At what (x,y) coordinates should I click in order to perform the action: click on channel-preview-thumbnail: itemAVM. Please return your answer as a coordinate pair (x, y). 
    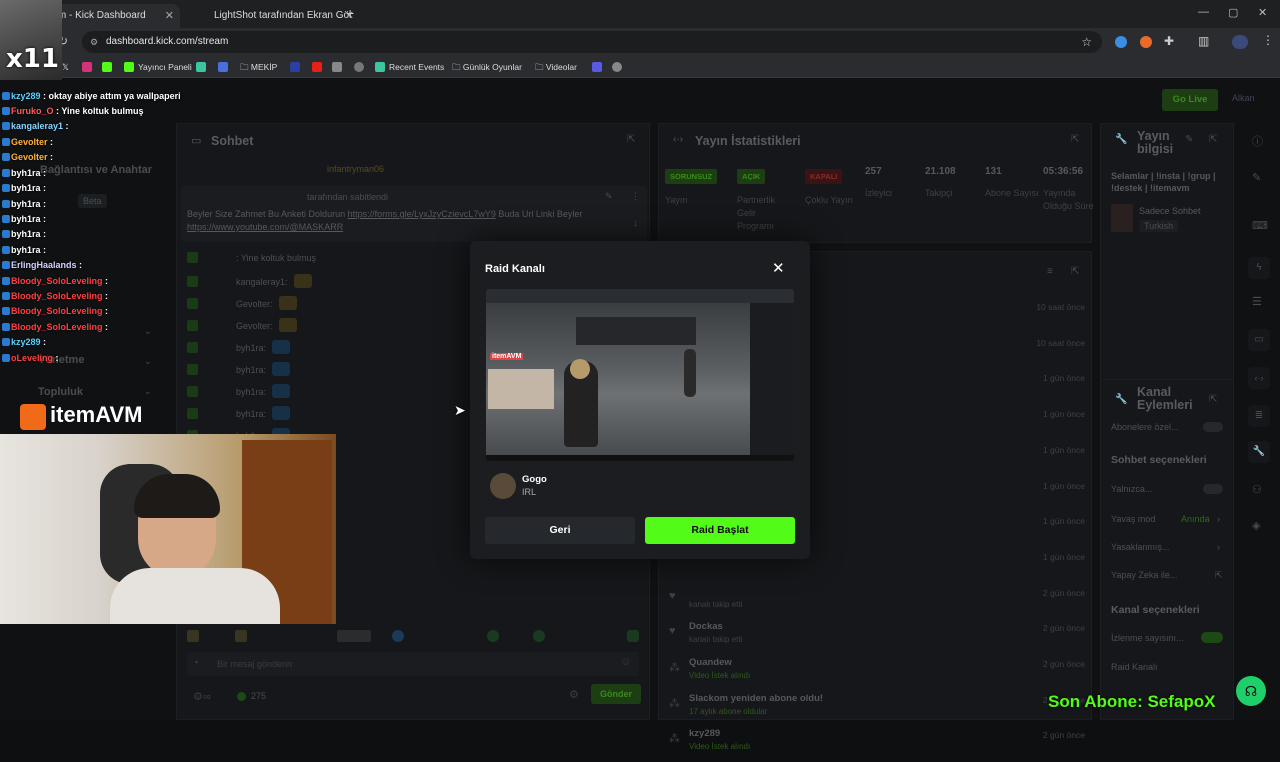
    Looking at the image, I should click on (640, 375).